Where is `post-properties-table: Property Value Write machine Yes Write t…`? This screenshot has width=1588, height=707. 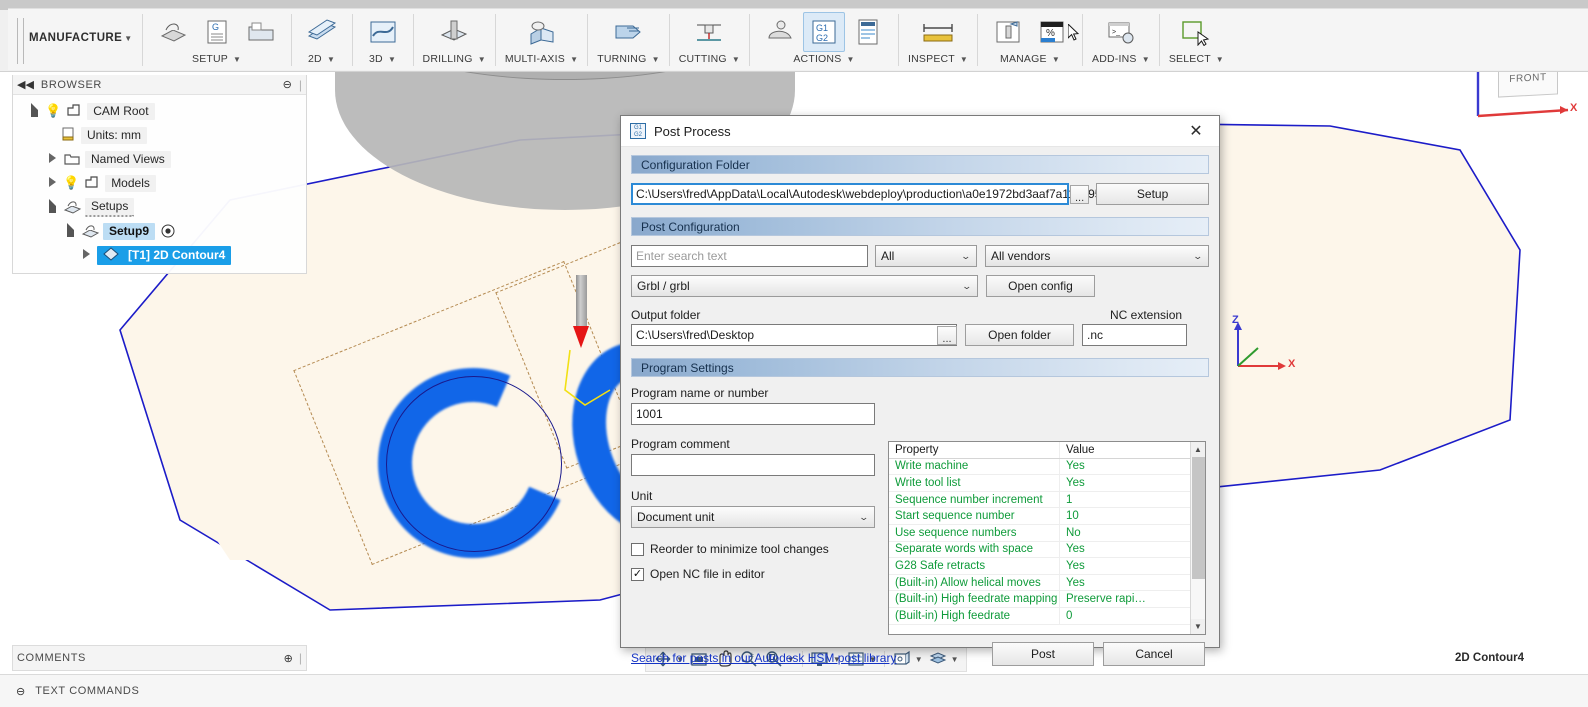
post-properties-table: Property Value Write machine Yes Write t… is located at coordinates (1047, 538).